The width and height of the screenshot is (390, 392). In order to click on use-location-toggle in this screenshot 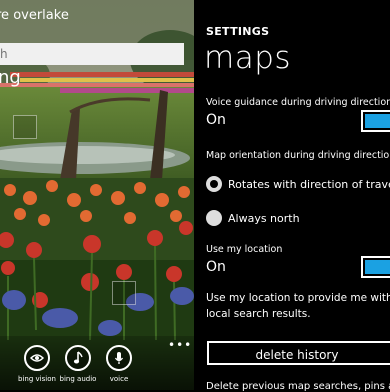, I will do `click(375, 267)`.